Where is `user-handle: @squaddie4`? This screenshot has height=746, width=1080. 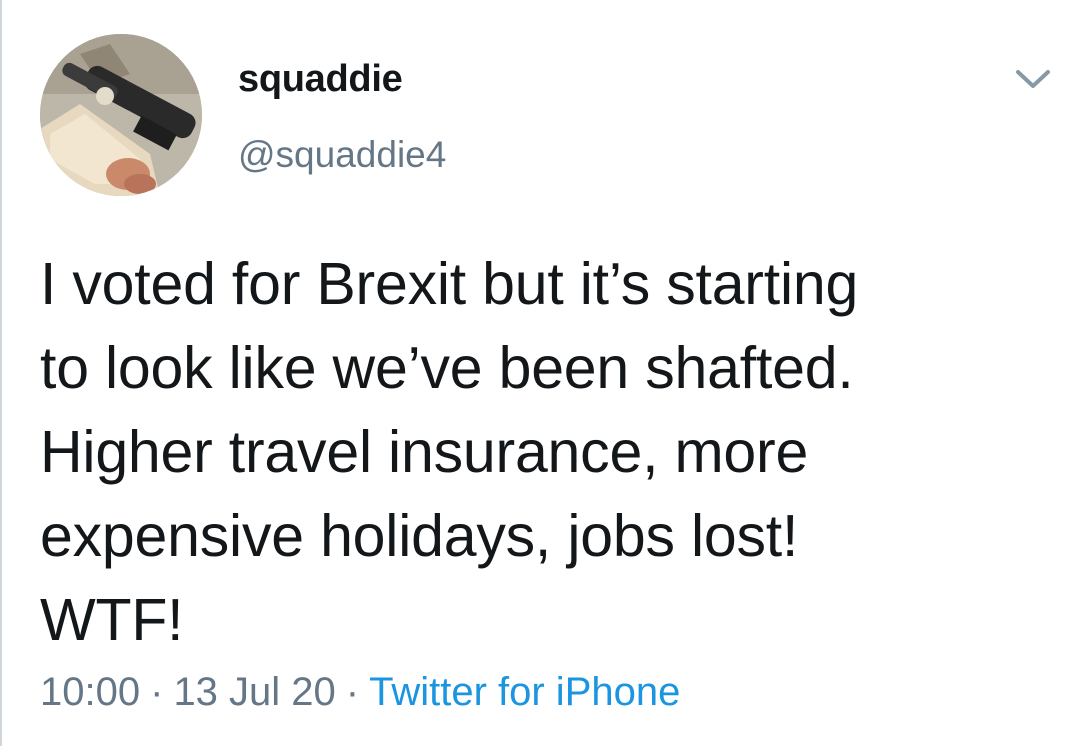
user-handle: @squaddie4 is located at coordinates (342, 155).